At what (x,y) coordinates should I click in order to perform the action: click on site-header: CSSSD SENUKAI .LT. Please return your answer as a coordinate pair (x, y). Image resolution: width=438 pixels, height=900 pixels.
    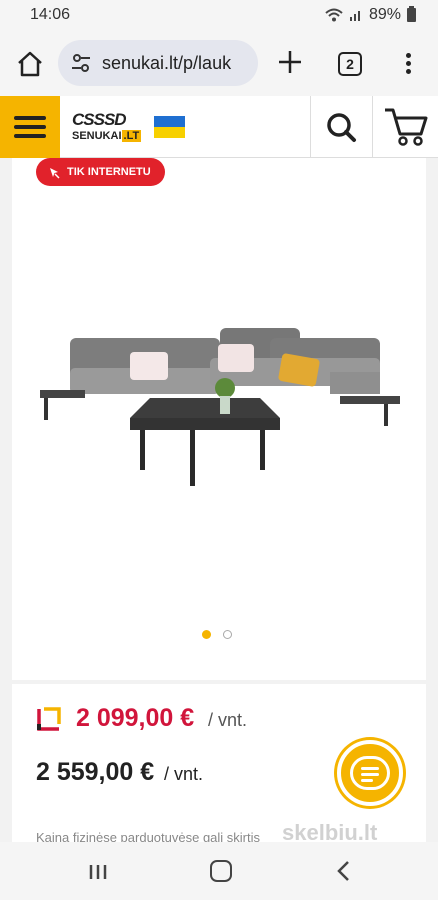
    Looking at the image, I should click on (219, 127).